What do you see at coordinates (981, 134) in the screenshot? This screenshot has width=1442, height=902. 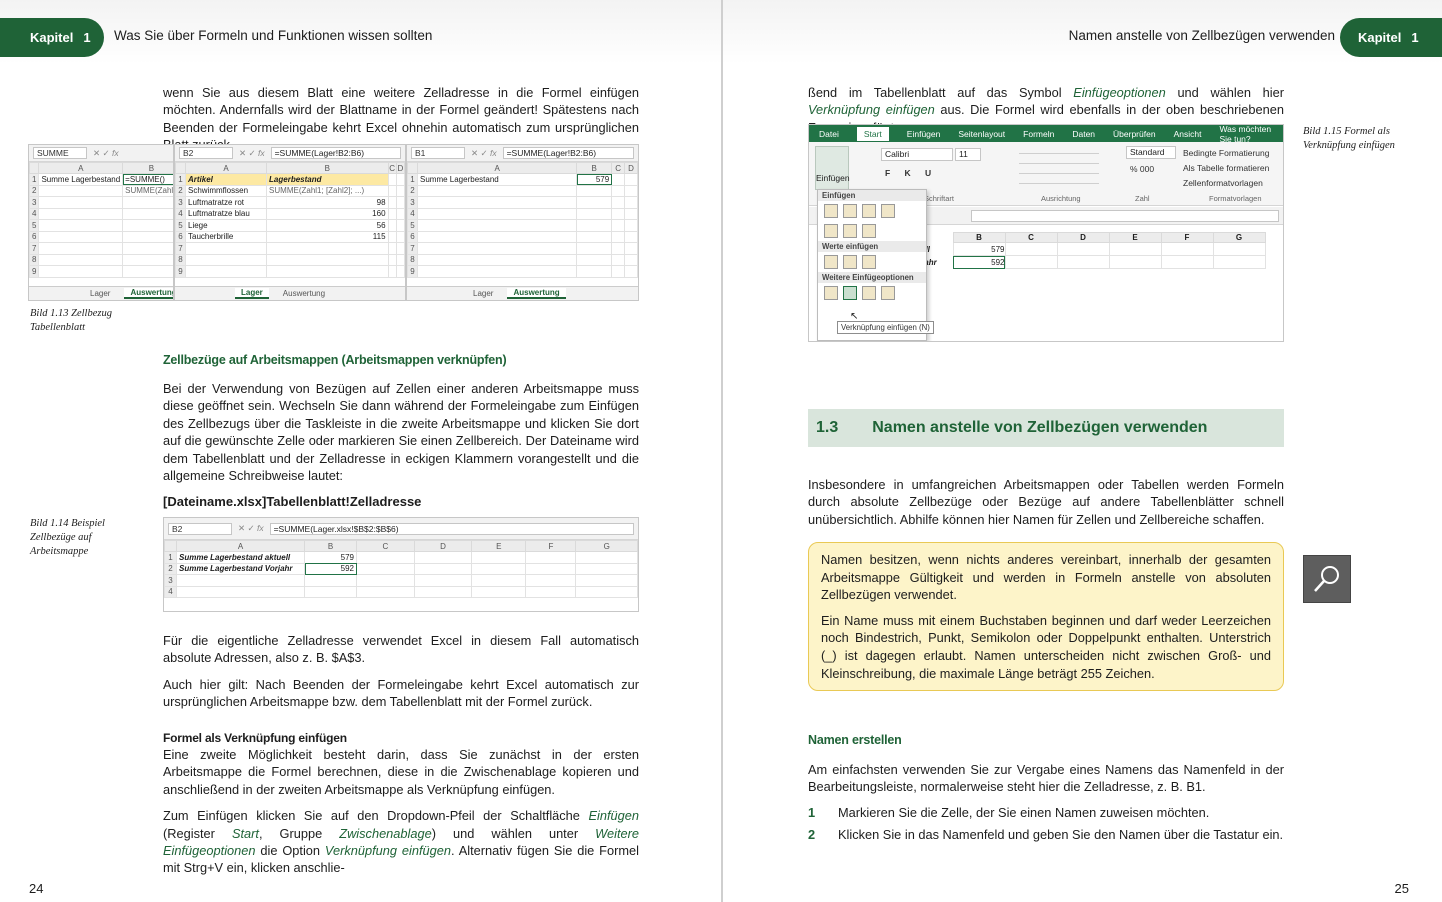 I see `ribbon-tab-seitenlayout: Seitenlayout` at bounding box center [981, 134].